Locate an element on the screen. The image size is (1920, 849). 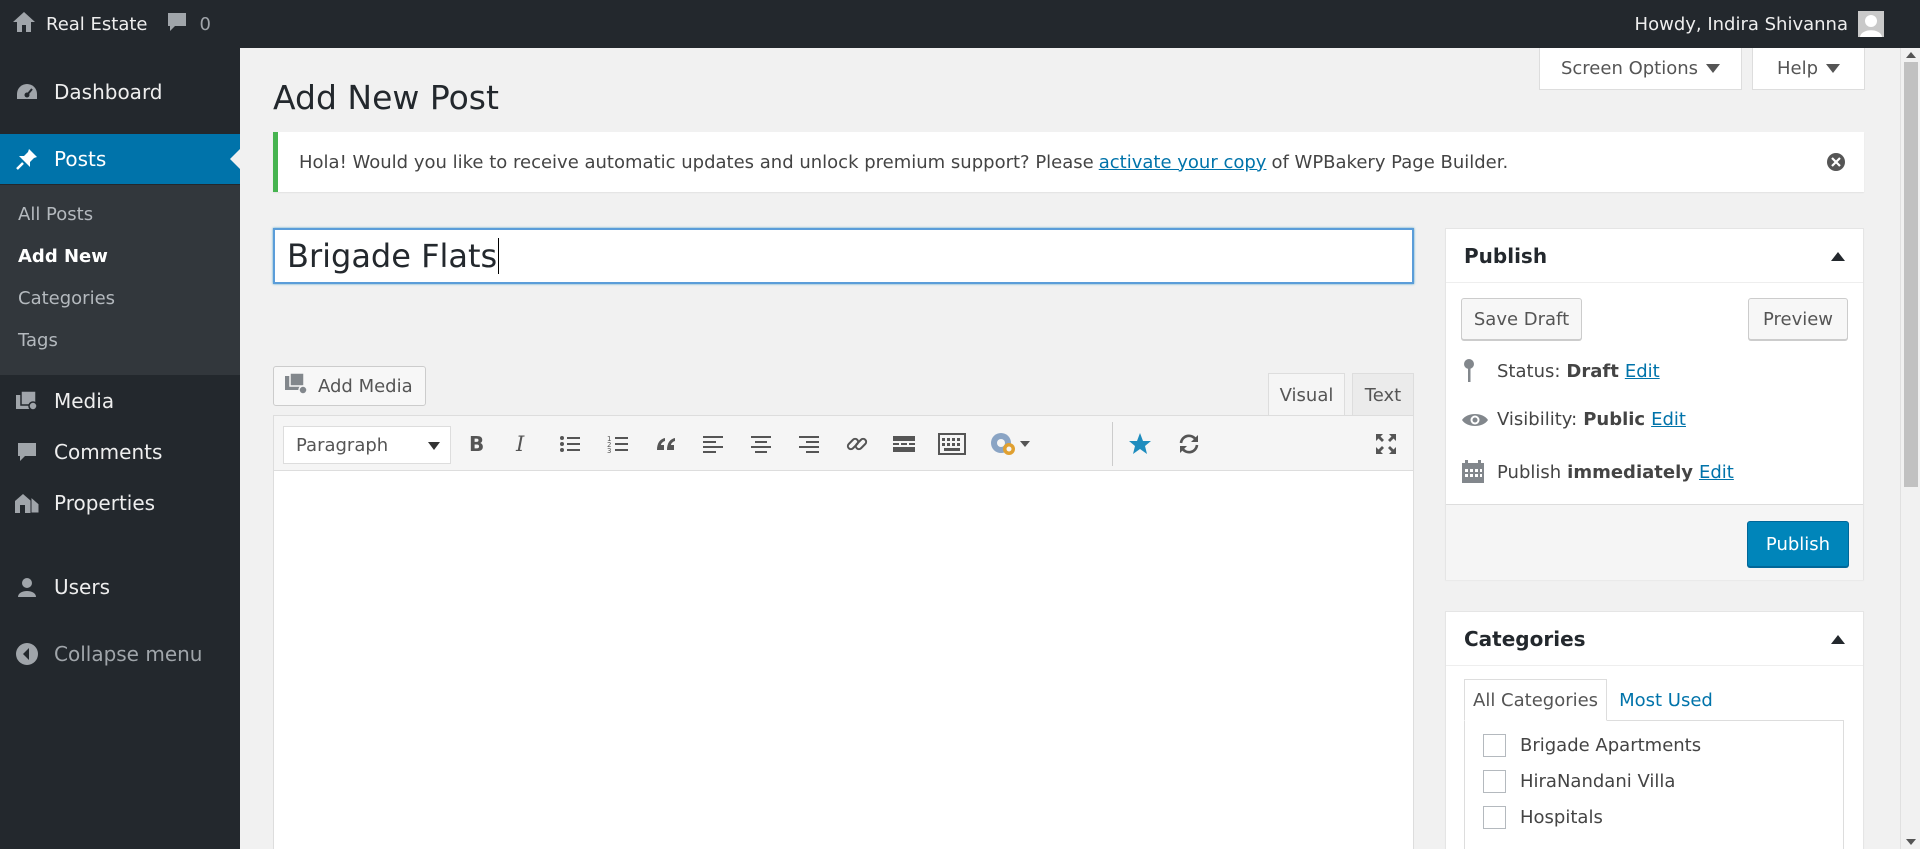
toolbar-separator is located at coordinates (1112, 444).